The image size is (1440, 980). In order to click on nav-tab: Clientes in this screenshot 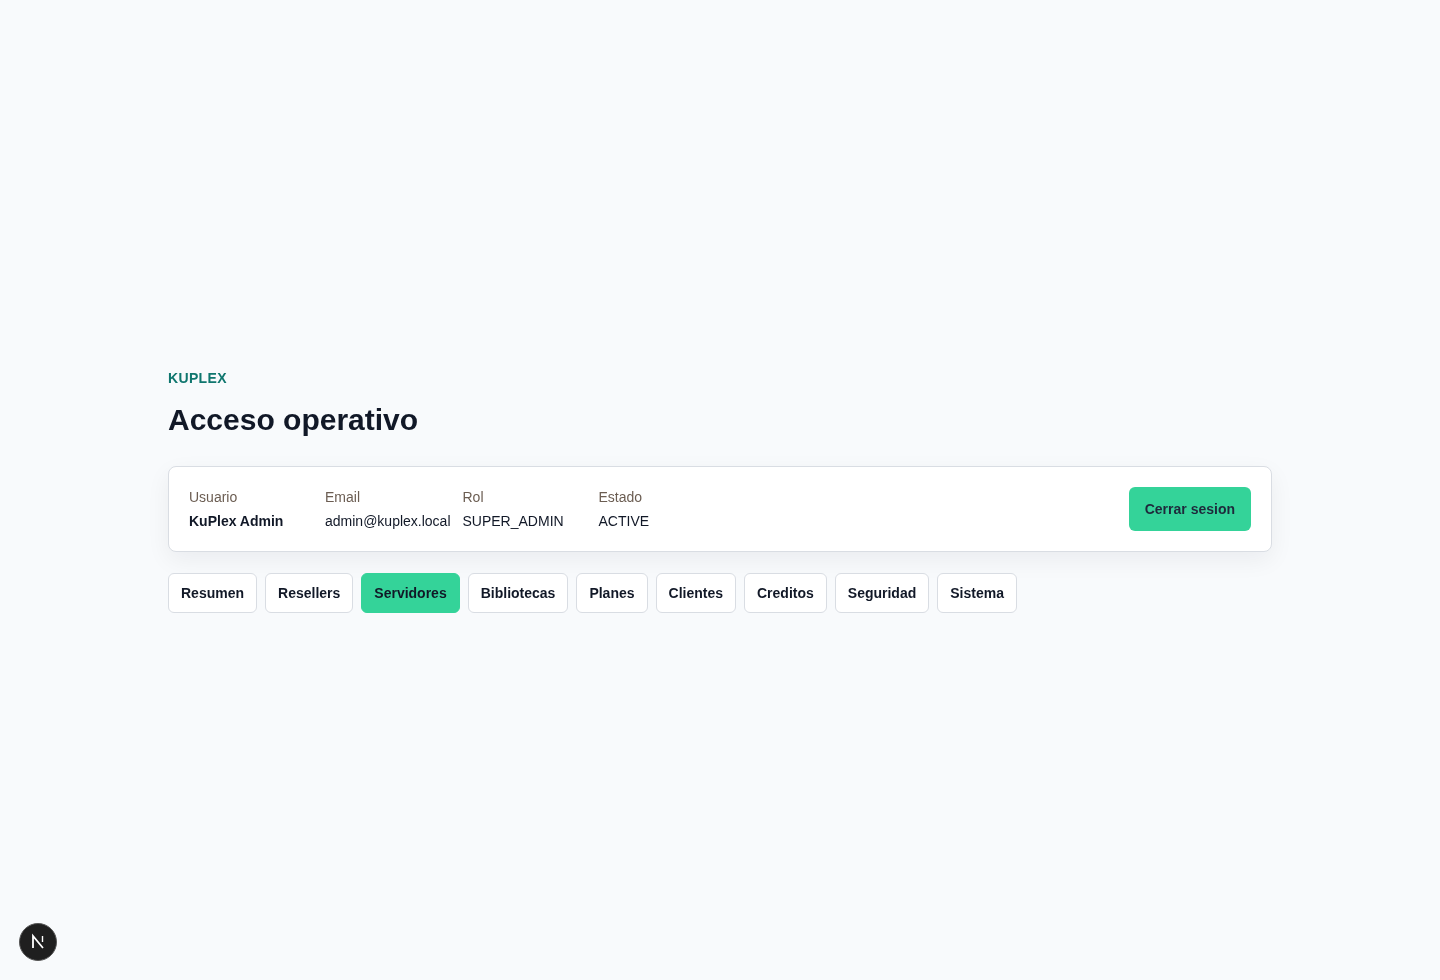, I will do `click(695, 592)`.